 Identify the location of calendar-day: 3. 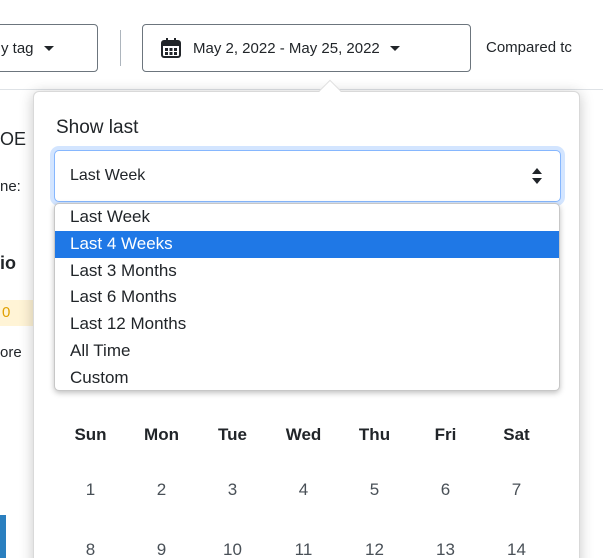
(232, 490).